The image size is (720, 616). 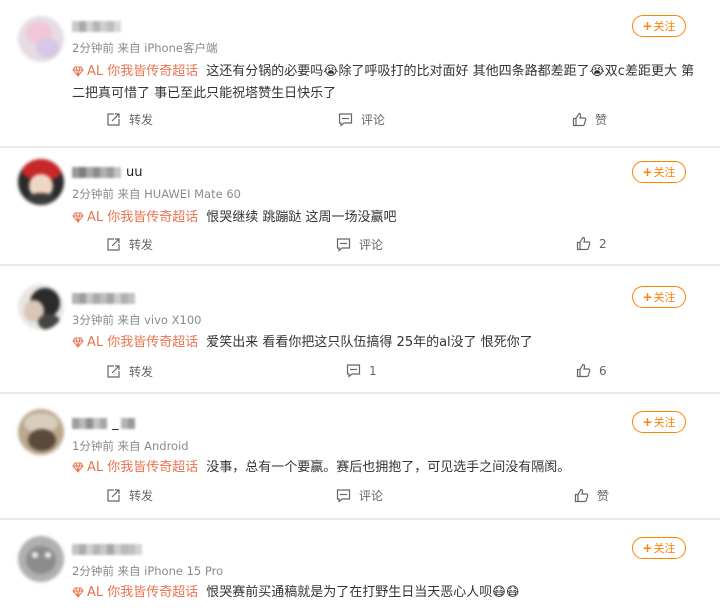 What do you see at coordinates (145, 48) in the screenshot?
I see `post-meta: 2分钟前 来自 iPhone客户端` at bounding box center [145, 48].